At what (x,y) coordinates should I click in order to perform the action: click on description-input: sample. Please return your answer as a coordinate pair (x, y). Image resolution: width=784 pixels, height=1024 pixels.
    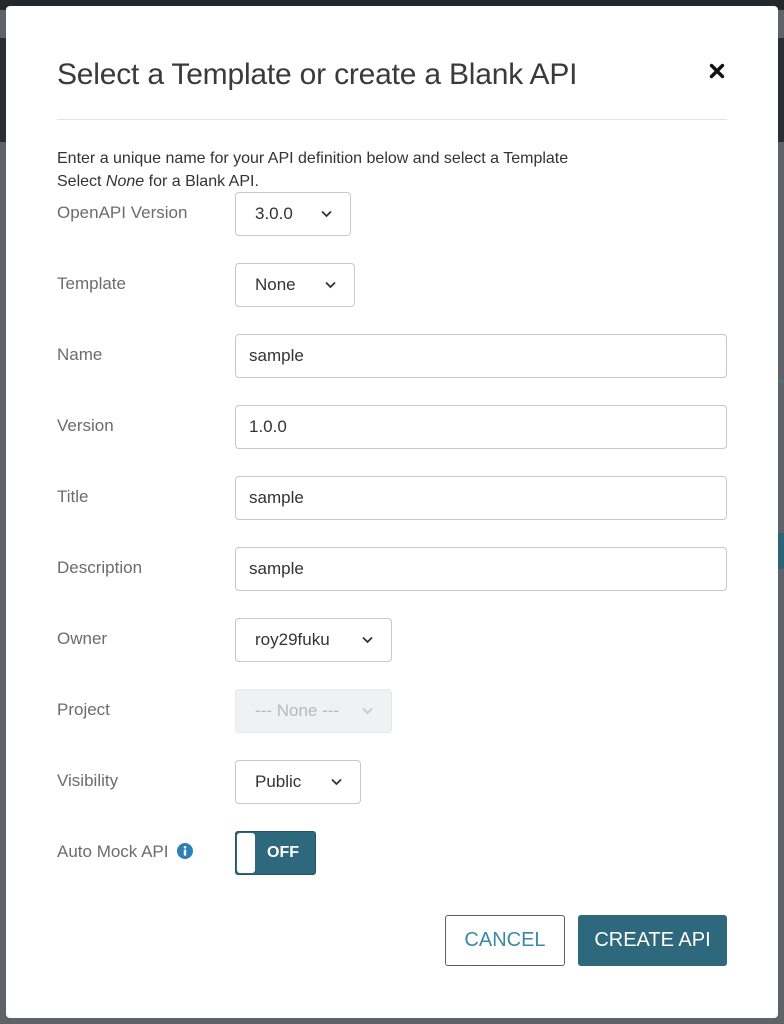
    Looking at the image, I should click on (481, 569).